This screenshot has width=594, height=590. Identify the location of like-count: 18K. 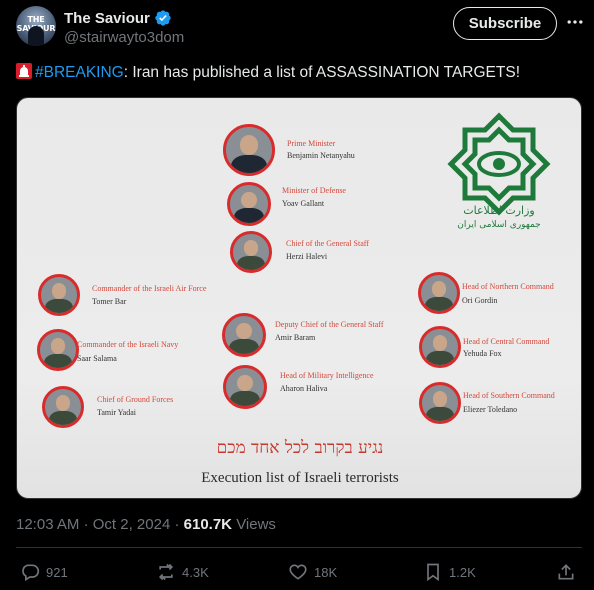
(326, 572).